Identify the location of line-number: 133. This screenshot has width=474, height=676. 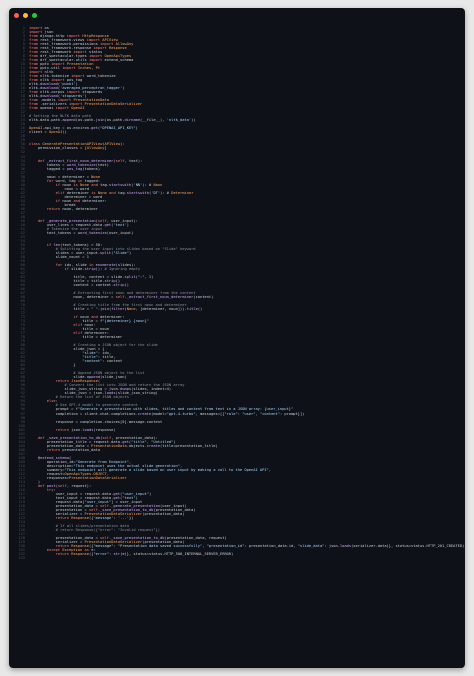
(21, 558).